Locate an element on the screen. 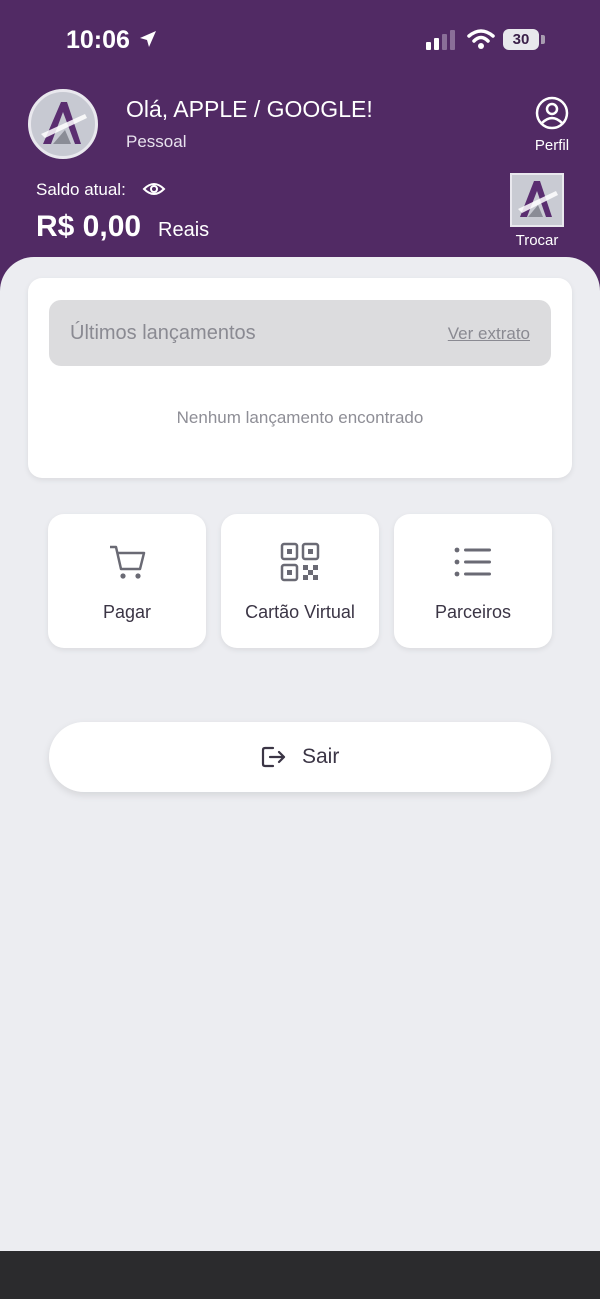 The width and height of the screenshot is (600, 1299). qr-code-icon is located at coordinates (300, 562).